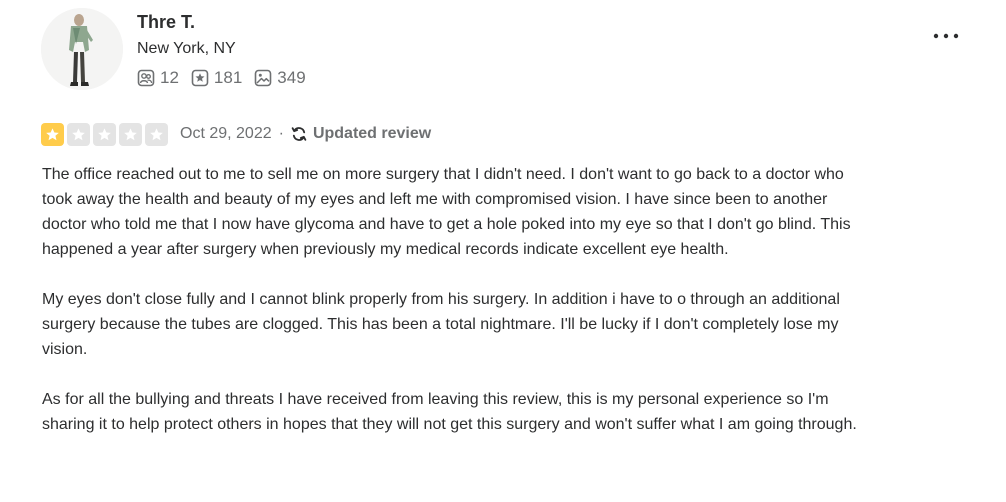  I want to click on photo-icon, so click(263, 78).